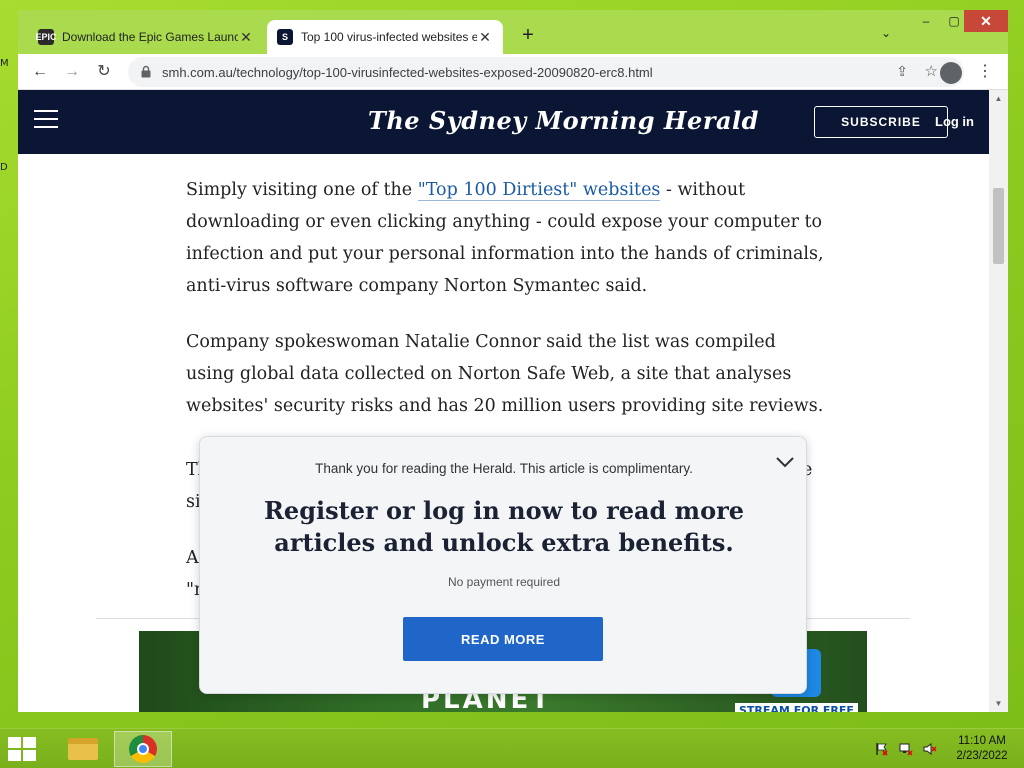  What do you see at coordinates (4, 167) in the screenshot?
I see `desktop-side-mark: D` at bounding box center [4, 167].